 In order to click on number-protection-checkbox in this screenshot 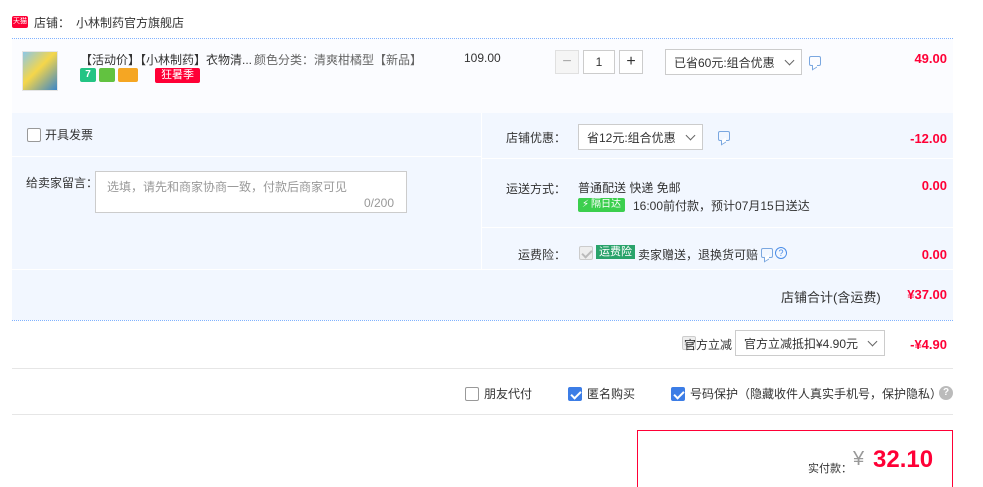, I will do `click(678, 393)`.